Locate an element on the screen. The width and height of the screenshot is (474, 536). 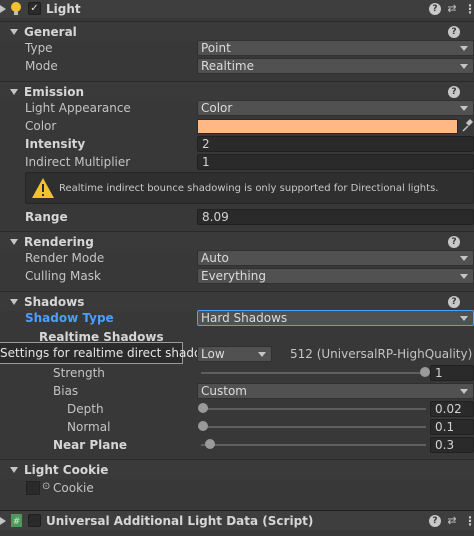
indirect-multiplier-field: 1 is located at coordinates (335, 162).